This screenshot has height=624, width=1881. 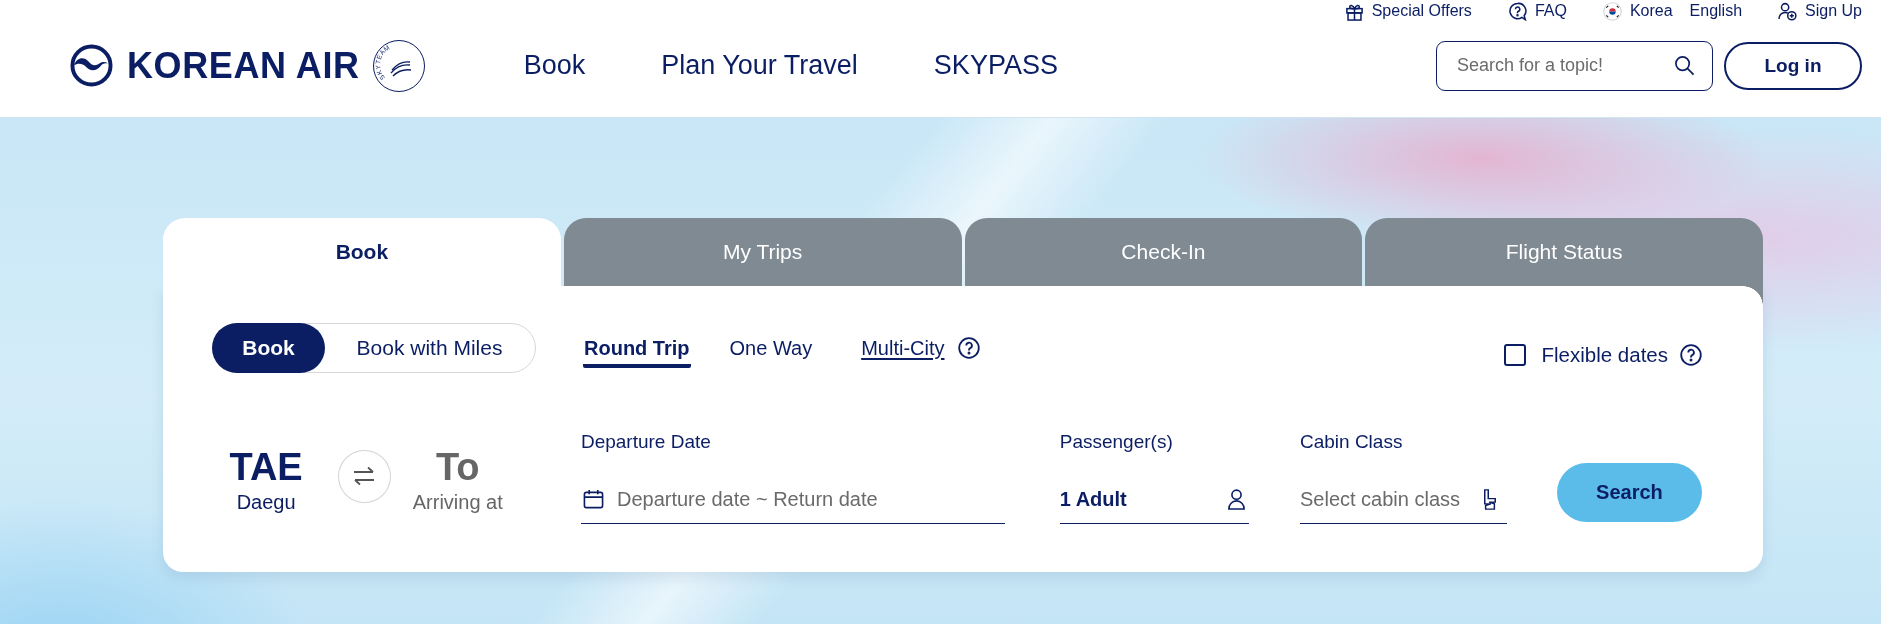 What do you see at coordinates (1351, 442) in the screenshot?
I see `field-label: Cabin Class` at bounding box center [1351, 442].